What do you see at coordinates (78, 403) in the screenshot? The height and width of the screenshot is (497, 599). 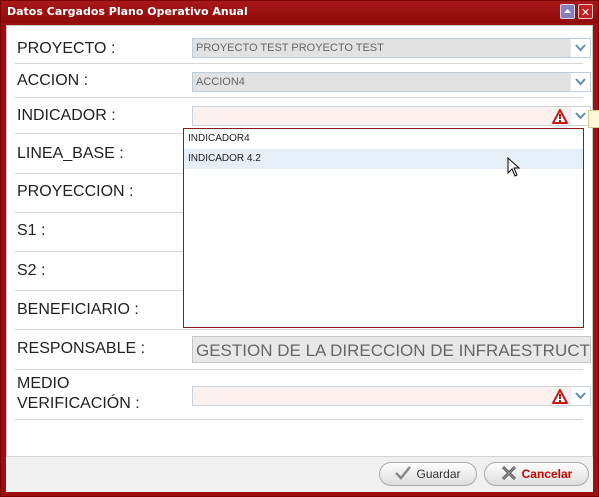 I see `verificacion-label: VERIFICACIÓN :` at bounding box center [78, 403].